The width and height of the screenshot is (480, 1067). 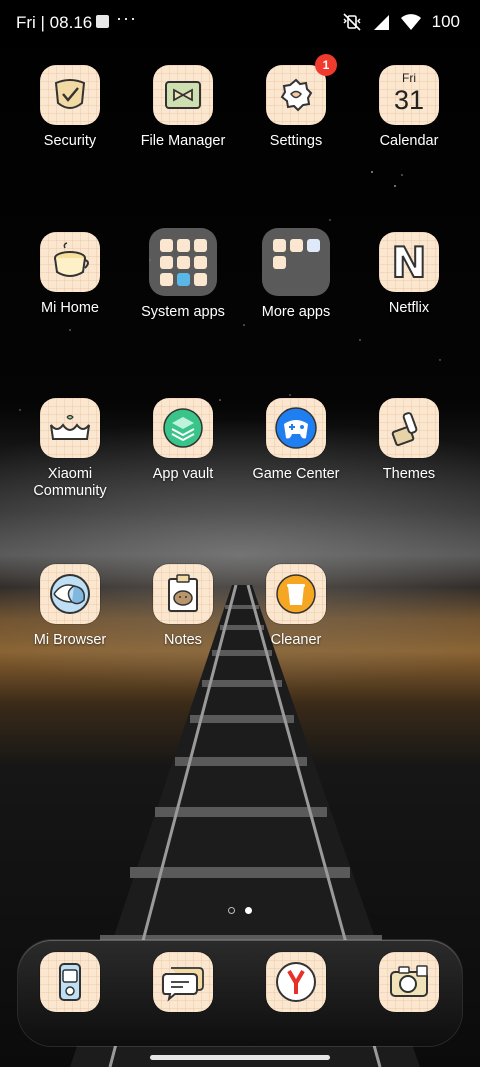 What do you see at coordinates (240, 1057) in the screenshot?
I see `gesture-home-bar` at bounding box center [240, 1057].